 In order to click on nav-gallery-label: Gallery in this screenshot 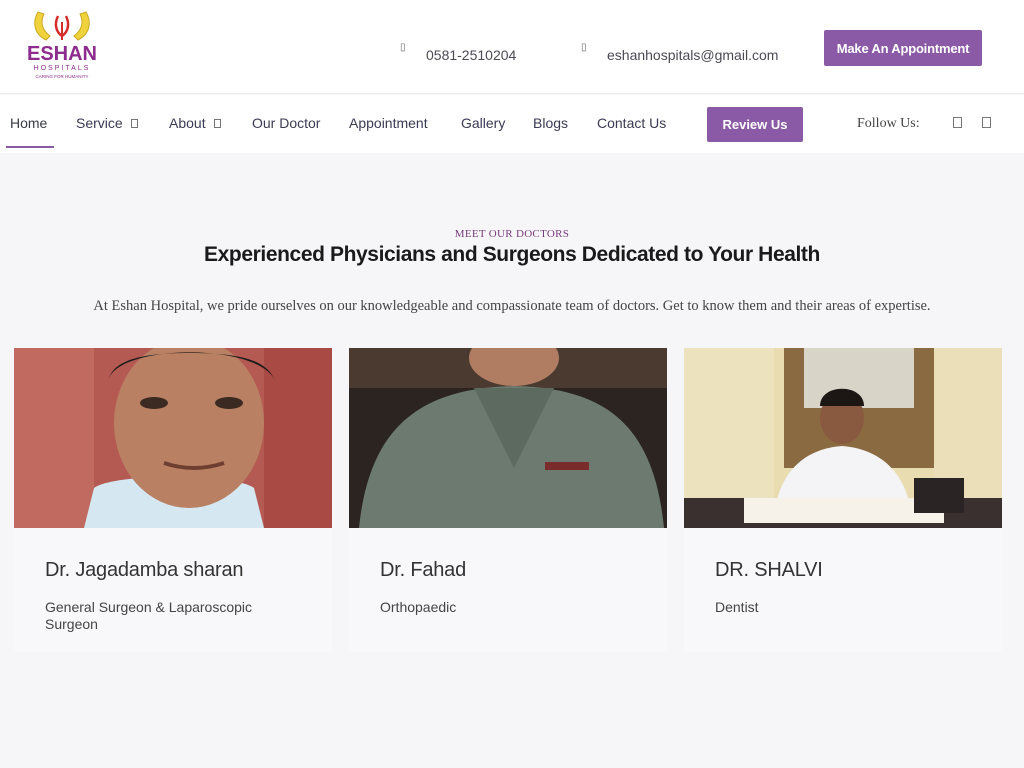, I will do `click(483, 123)`.